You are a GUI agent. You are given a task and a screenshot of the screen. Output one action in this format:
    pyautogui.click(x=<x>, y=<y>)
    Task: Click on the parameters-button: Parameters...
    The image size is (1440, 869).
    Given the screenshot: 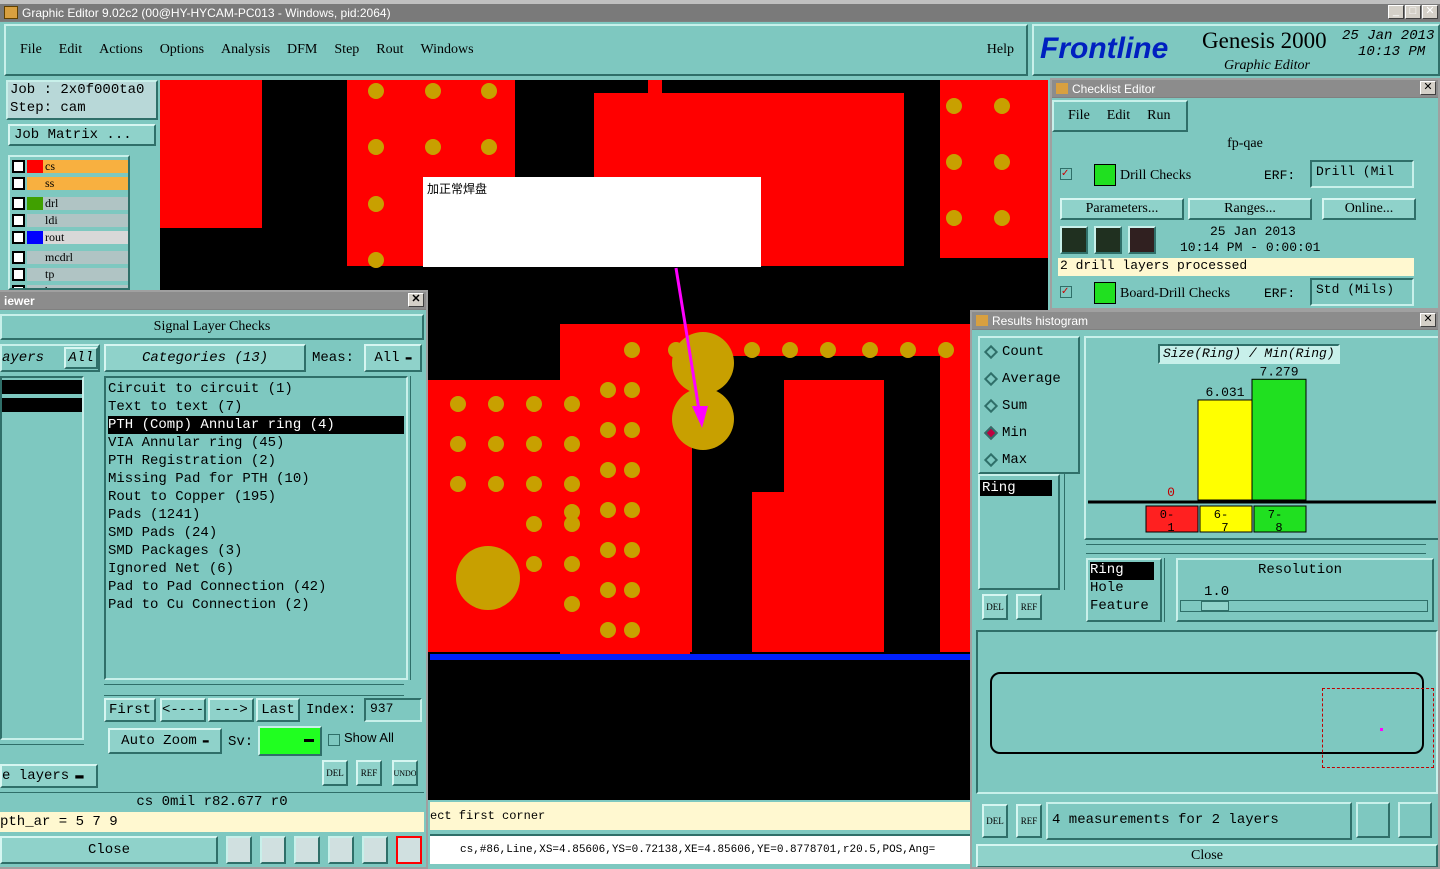 What is the action you would take?
    pyautogui.click(x=1122, y=209)
    